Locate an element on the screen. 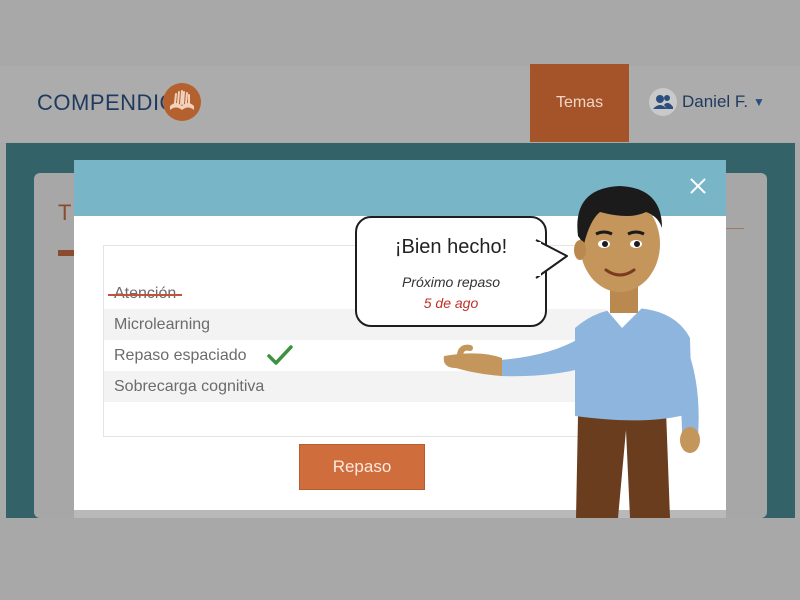 The image size is (800, 600). background-card-title: T is located at coordinates (65, 212).